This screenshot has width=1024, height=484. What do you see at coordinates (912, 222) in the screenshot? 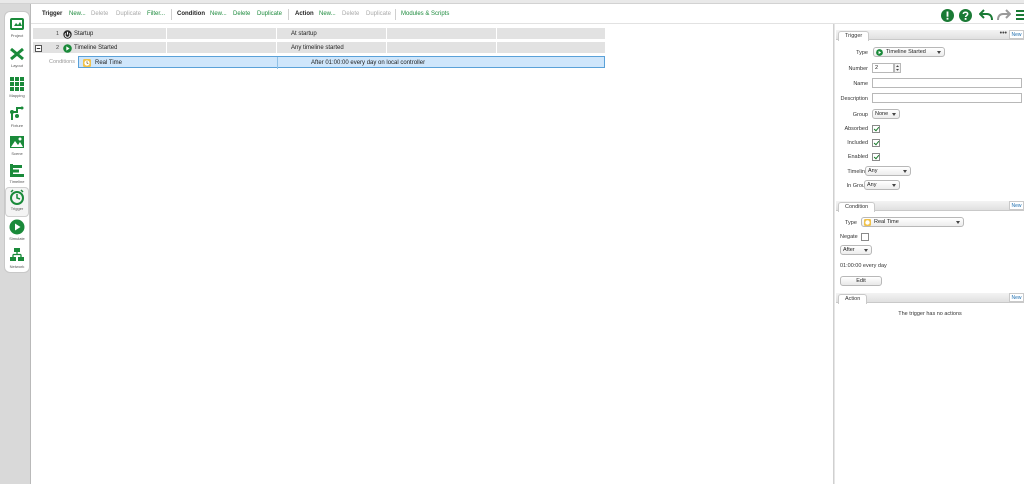
I see `condition-type-select: Real Time` at bounding box center [912, 222].